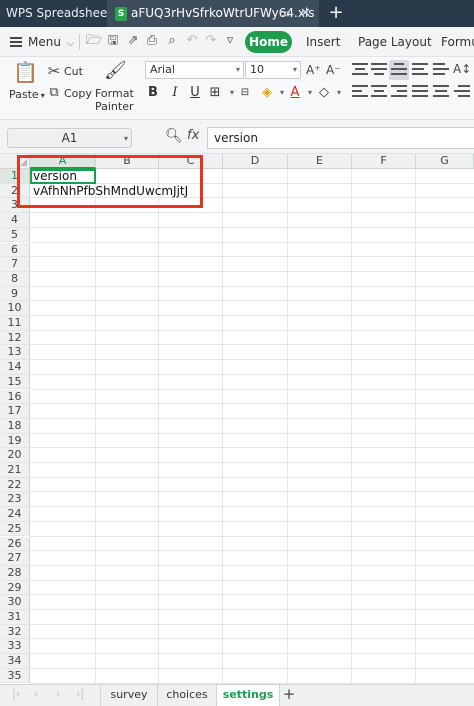  Describe the element at coordinates (15, 588) in the screenshot. I see `row-header-29: 29` at that location.